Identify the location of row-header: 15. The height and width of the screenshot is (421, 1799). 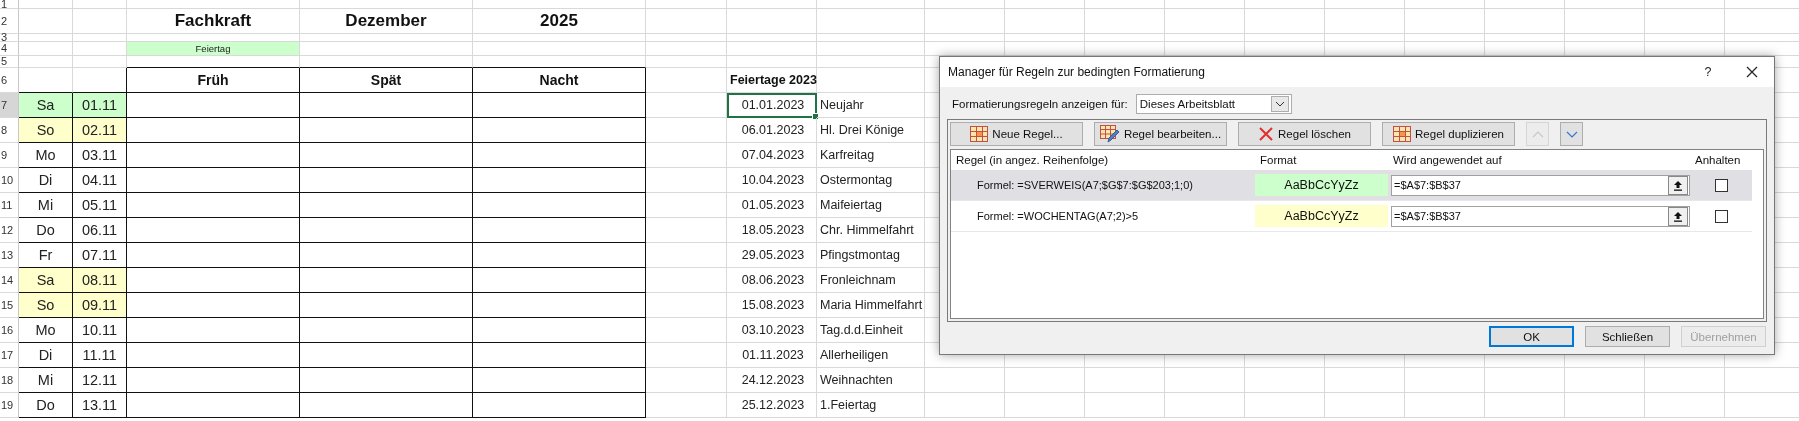
(9, 305).